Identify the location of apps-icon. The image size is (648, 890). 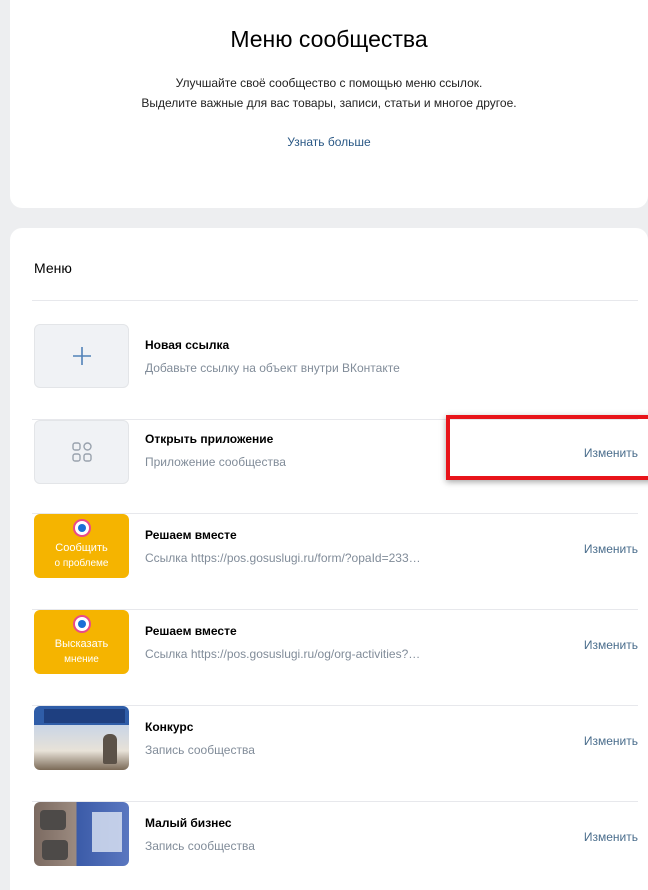
(81, 452).